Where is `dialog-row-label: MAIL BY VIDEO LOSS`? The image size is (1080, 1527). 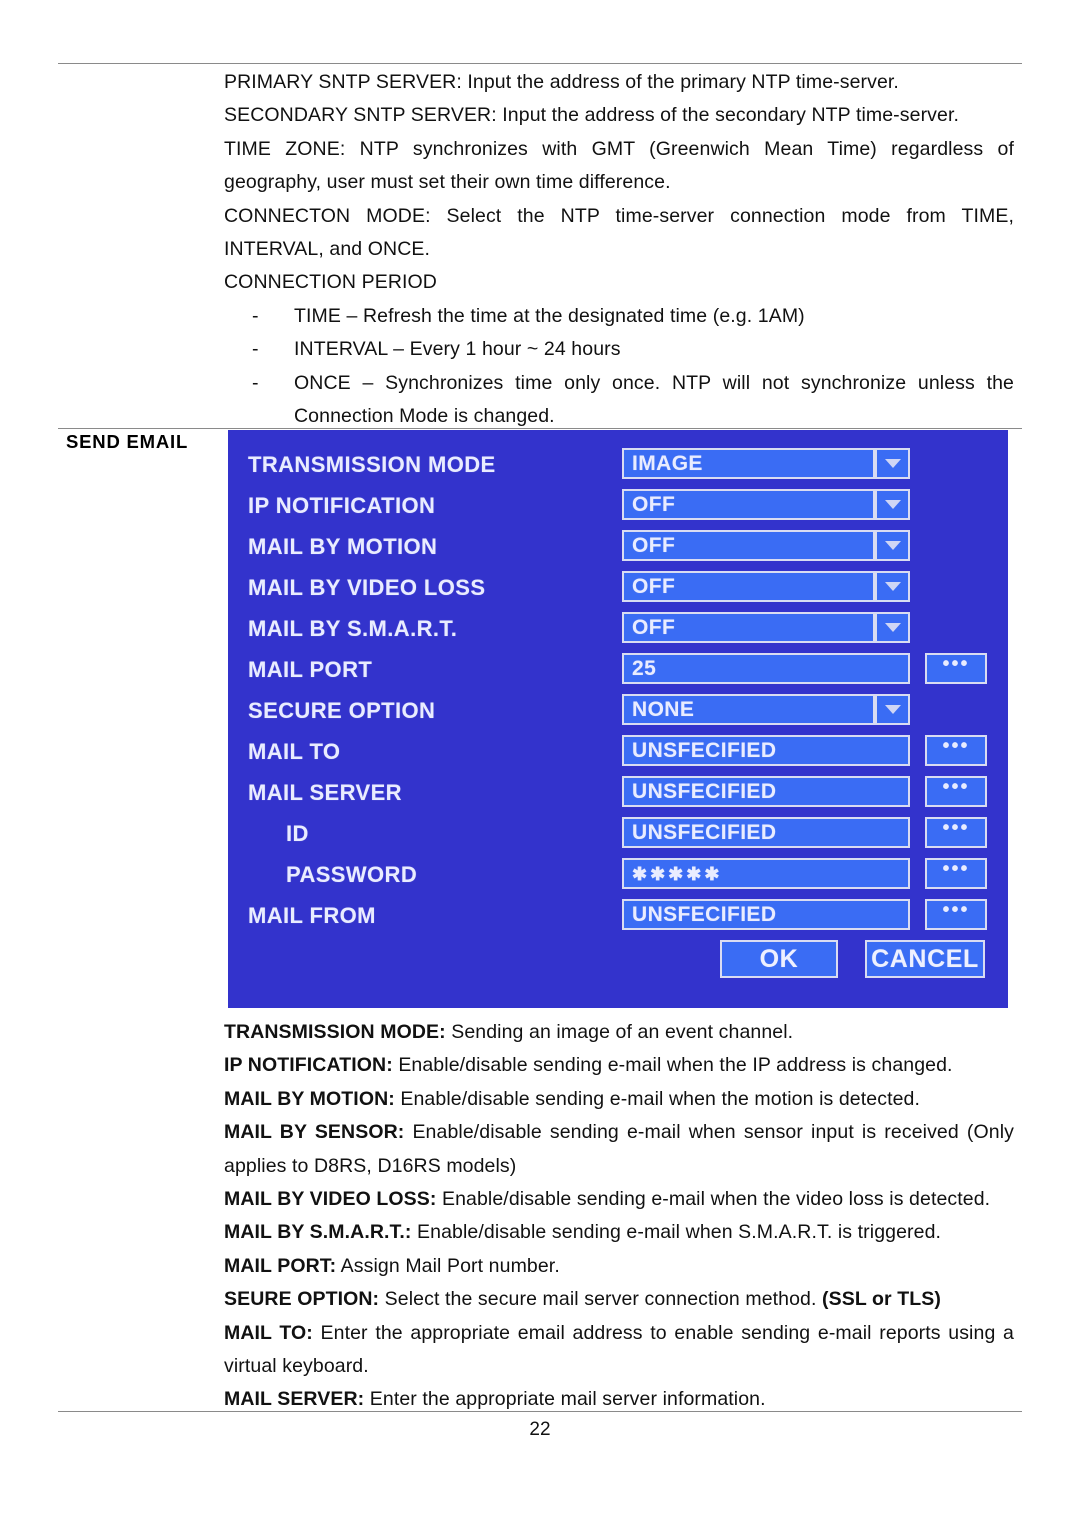
dialog-row-label: MAIL BY VIDEO LOSS is located at coordinates (367, 587).